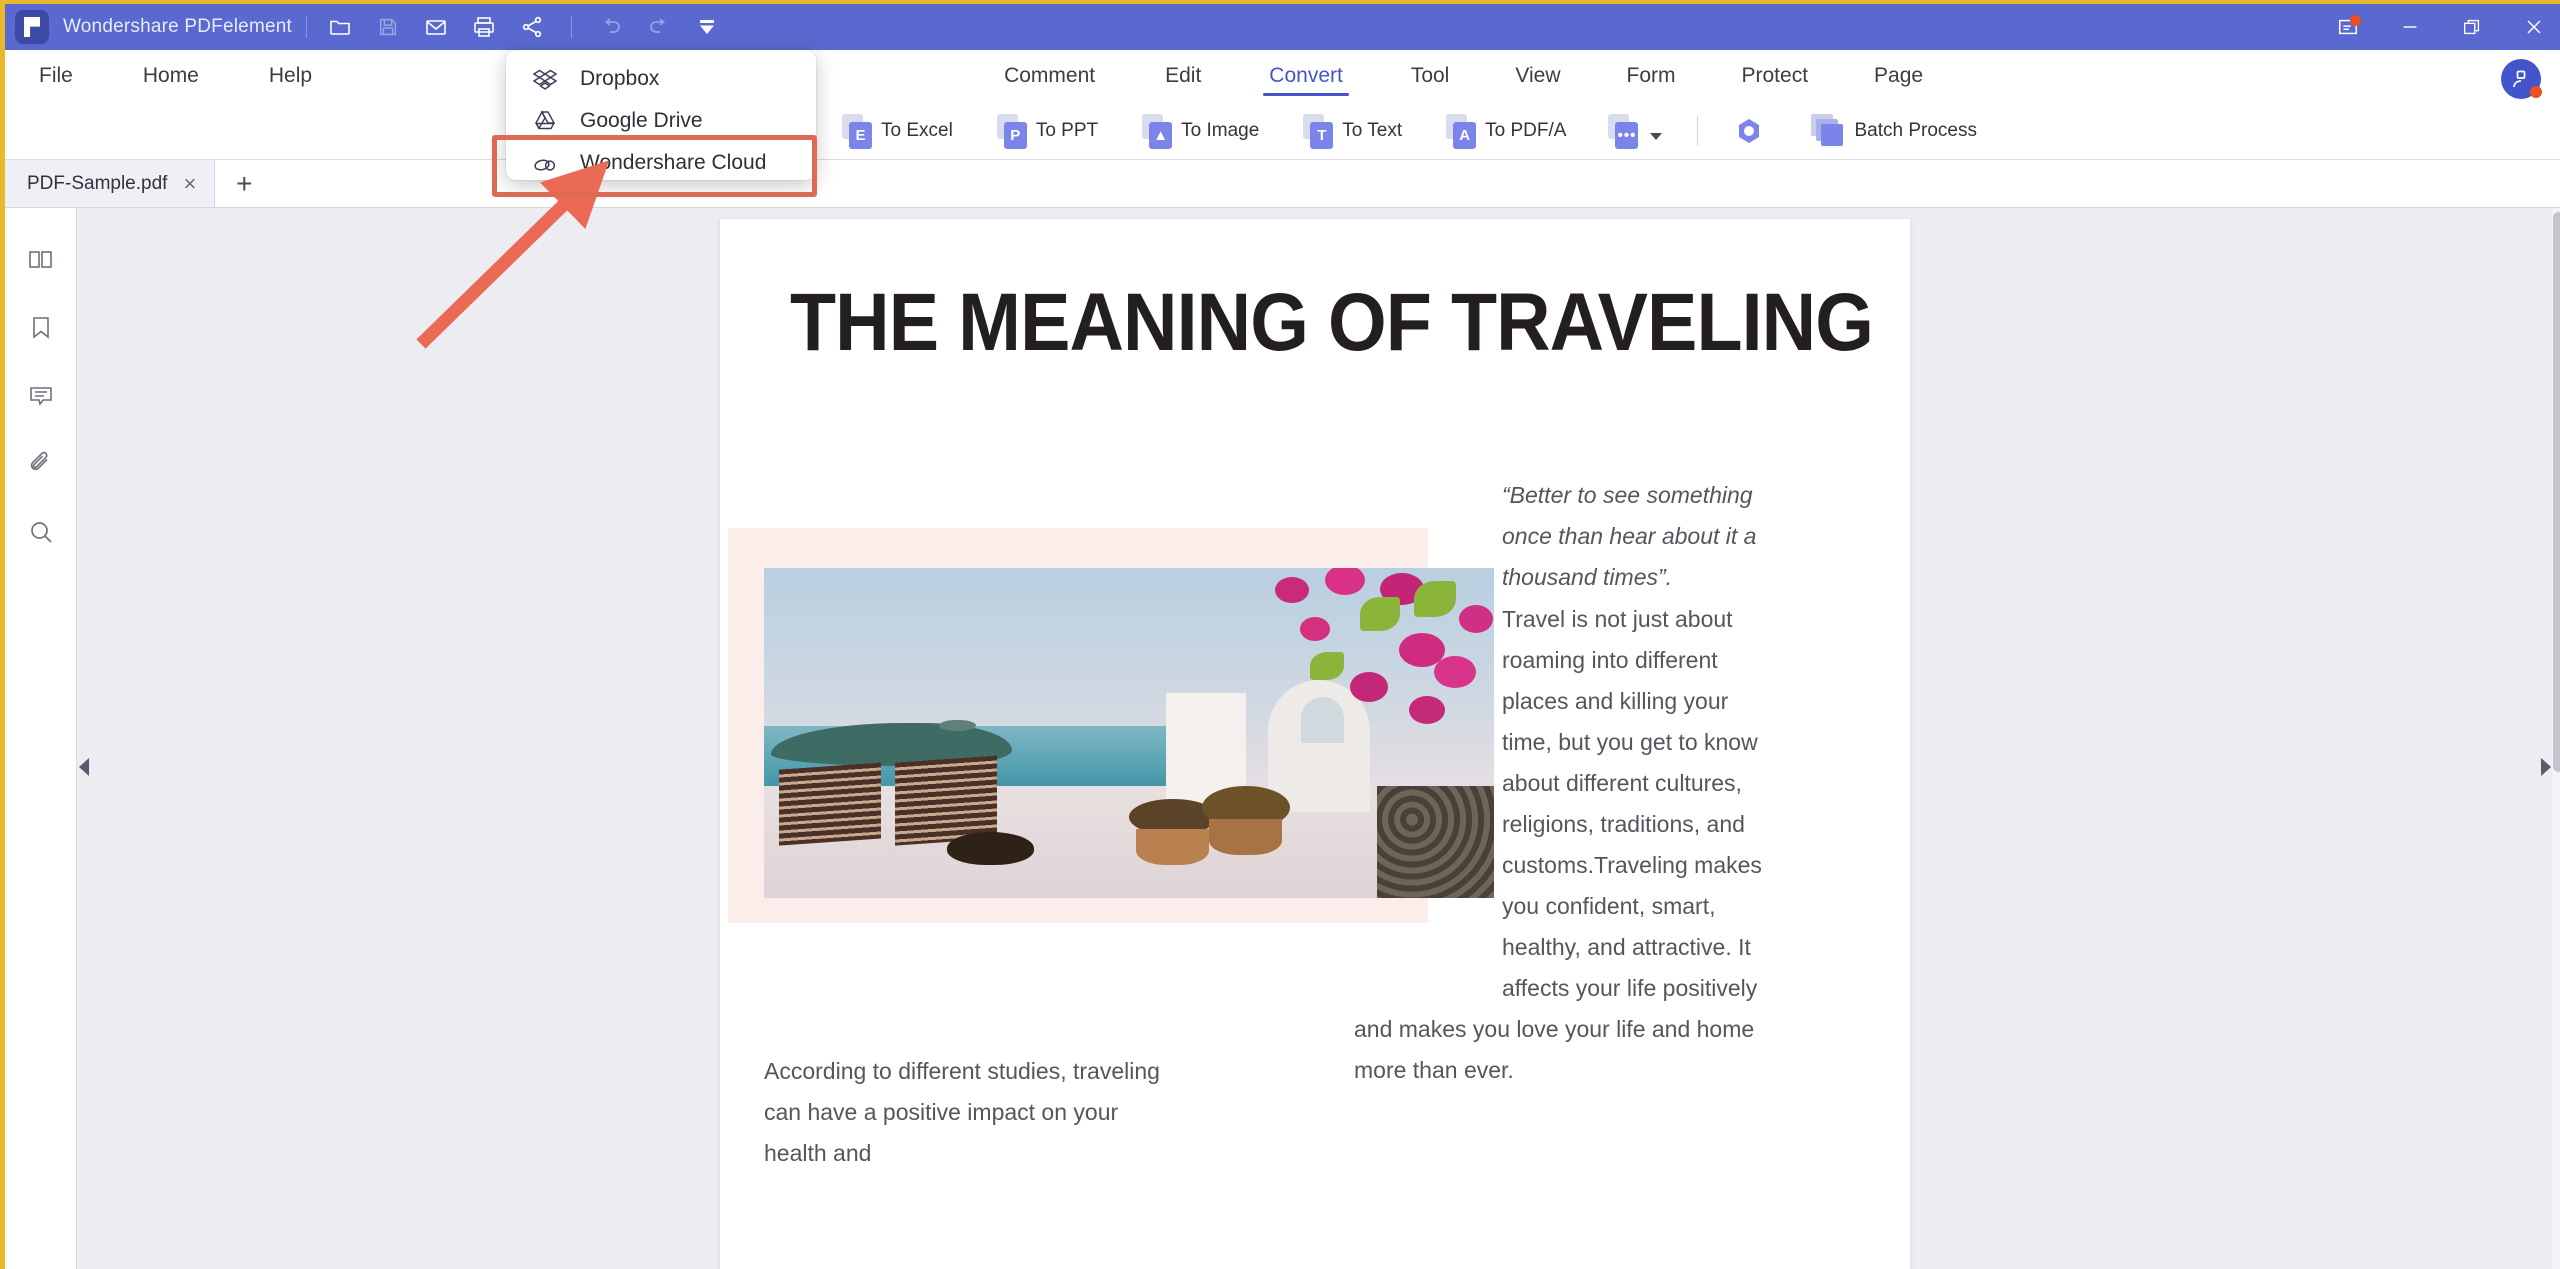 The image size is (2560, 1269). What do you see at coordinates (1537, 76) in the screenshot?
I see `tab-view: View` at bounding box center [1537, 76].